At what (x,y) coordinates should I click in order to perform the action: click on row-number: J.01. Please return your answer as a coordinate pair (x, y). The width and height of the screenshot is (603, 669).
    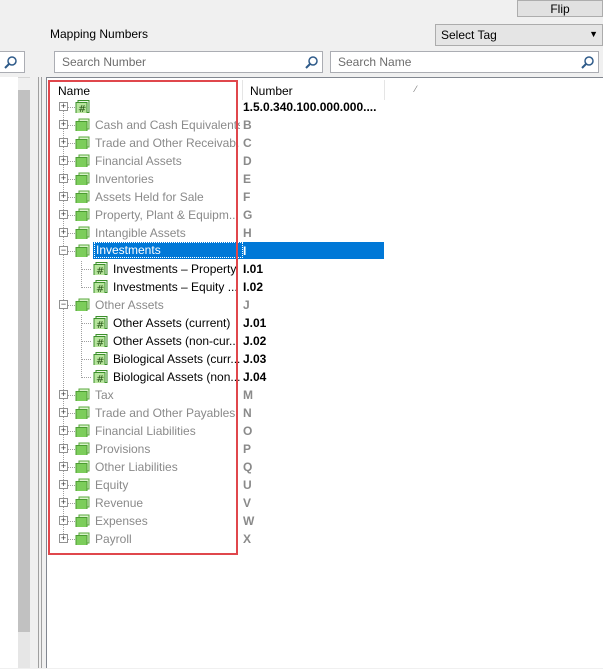
    Looking at the image, I should click on (255, 323).